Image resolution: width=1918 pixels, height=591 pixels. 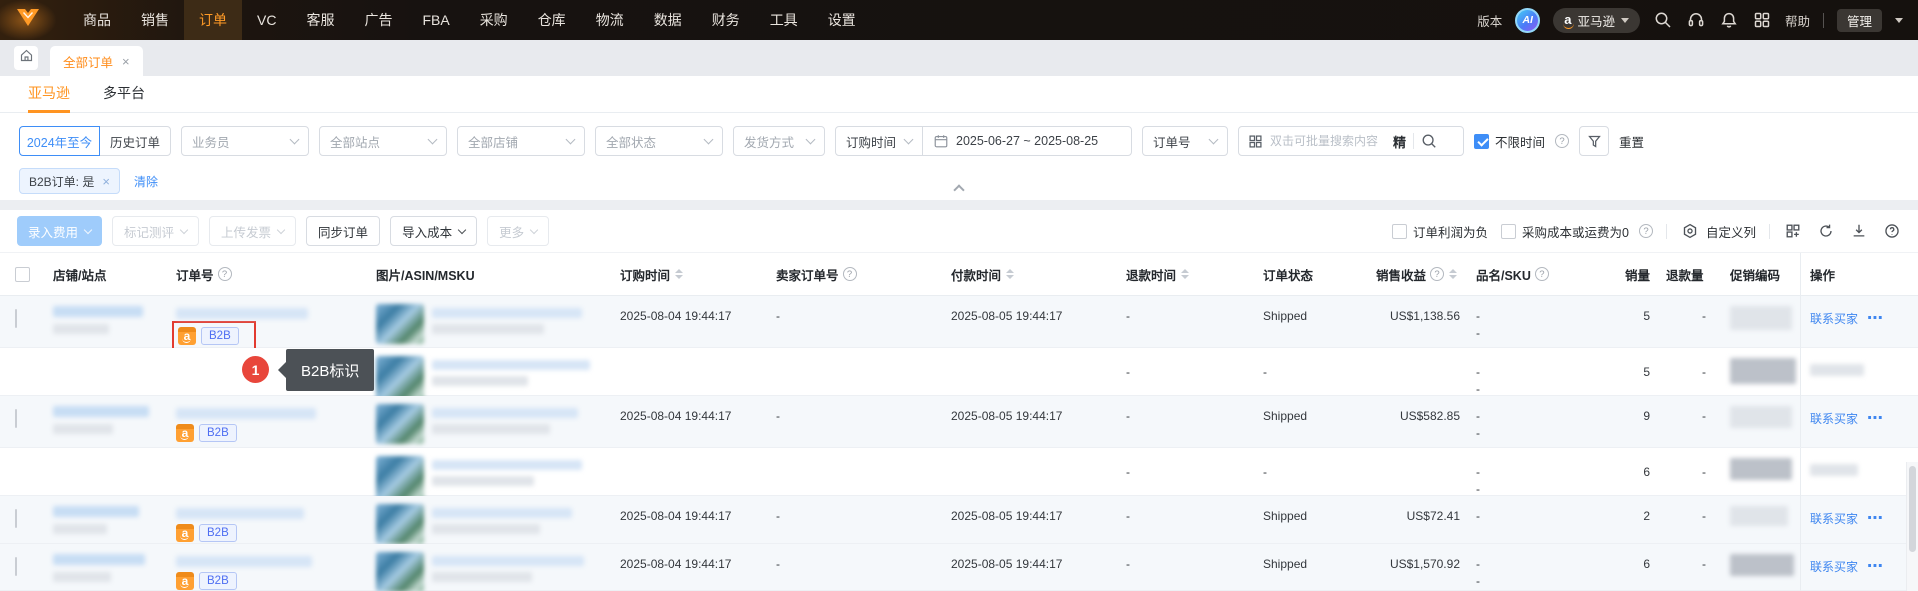 What do you see at coordinates (1685, 275) in the screenshot?
I see `col-refund-qty: 退款量` at bounding box center [1685, 275].